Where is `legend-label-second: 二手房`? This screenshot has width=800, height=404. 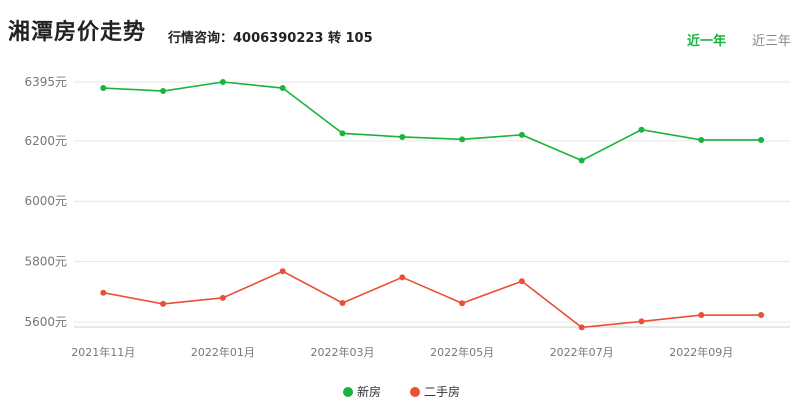 legend-label-second: 二手房 is located at coordinates (442, 392).